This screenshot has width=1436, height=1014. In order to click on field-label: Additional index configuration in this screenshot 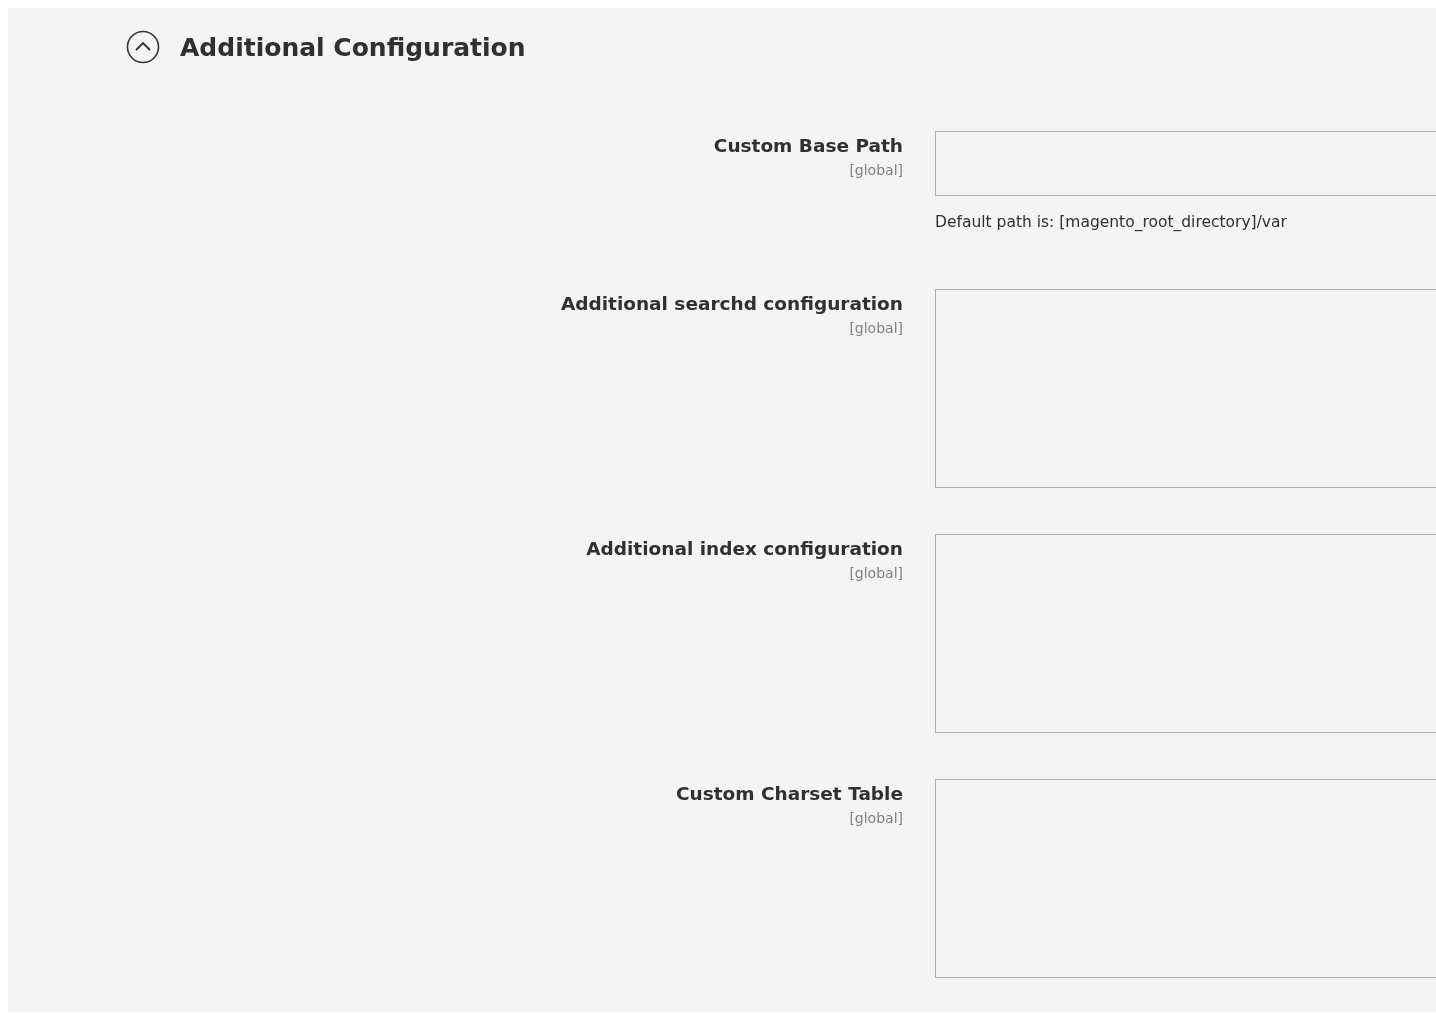, I will do `click(744, 548)`.